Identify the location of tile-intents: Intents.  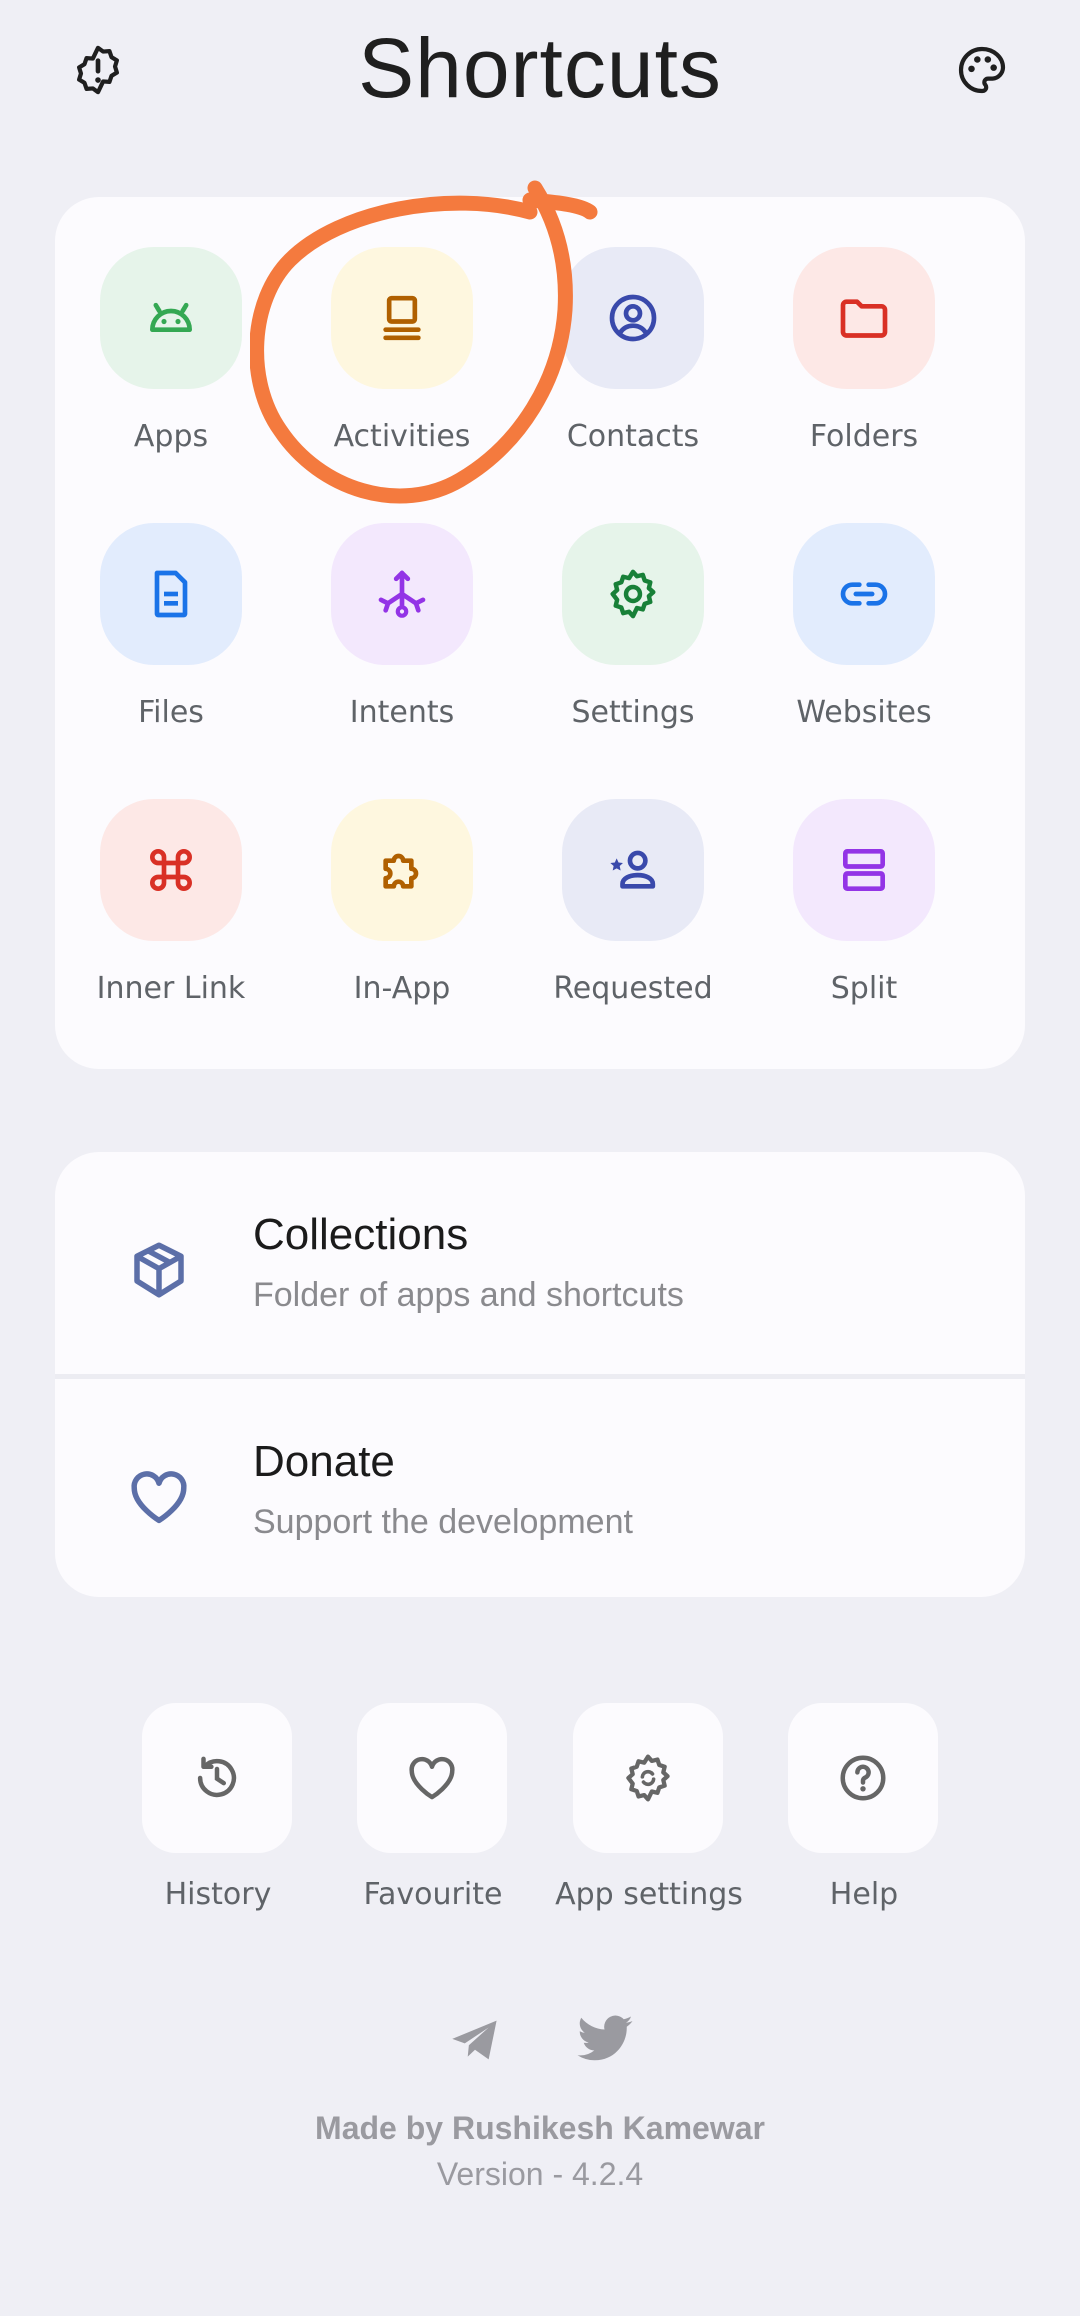
(402, 643).